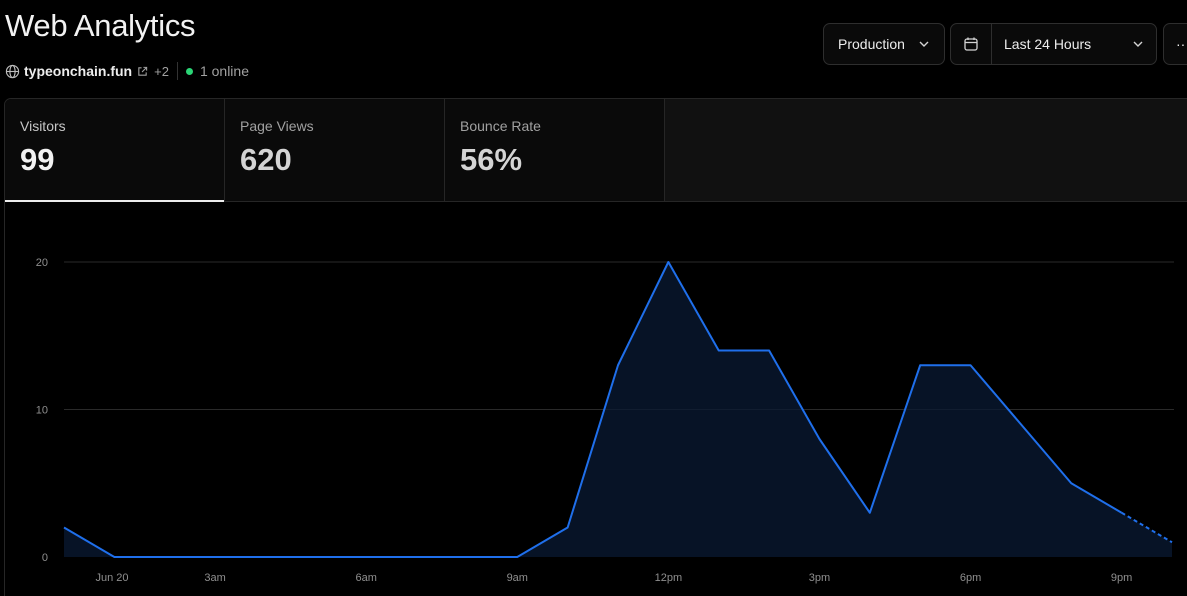  What do you see at coordinates (669, 578) in the screenshot?
I see `x-tick-label: 12pm` at bounding box center [669, 578].